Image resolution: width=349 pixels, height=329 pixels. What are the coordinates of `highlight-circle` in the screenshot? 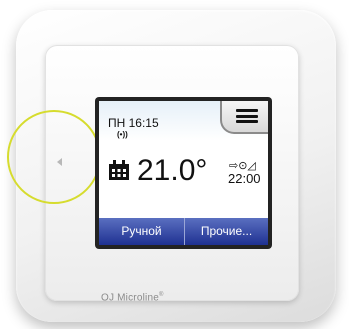 It's located at (54, 157).